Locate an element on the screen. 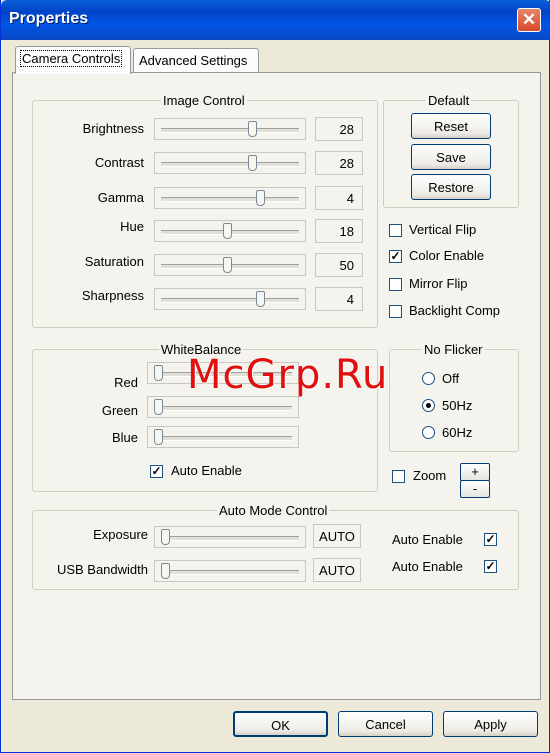 The image size is (550, 753). contrast-slider is located at coordinates (230, 163).